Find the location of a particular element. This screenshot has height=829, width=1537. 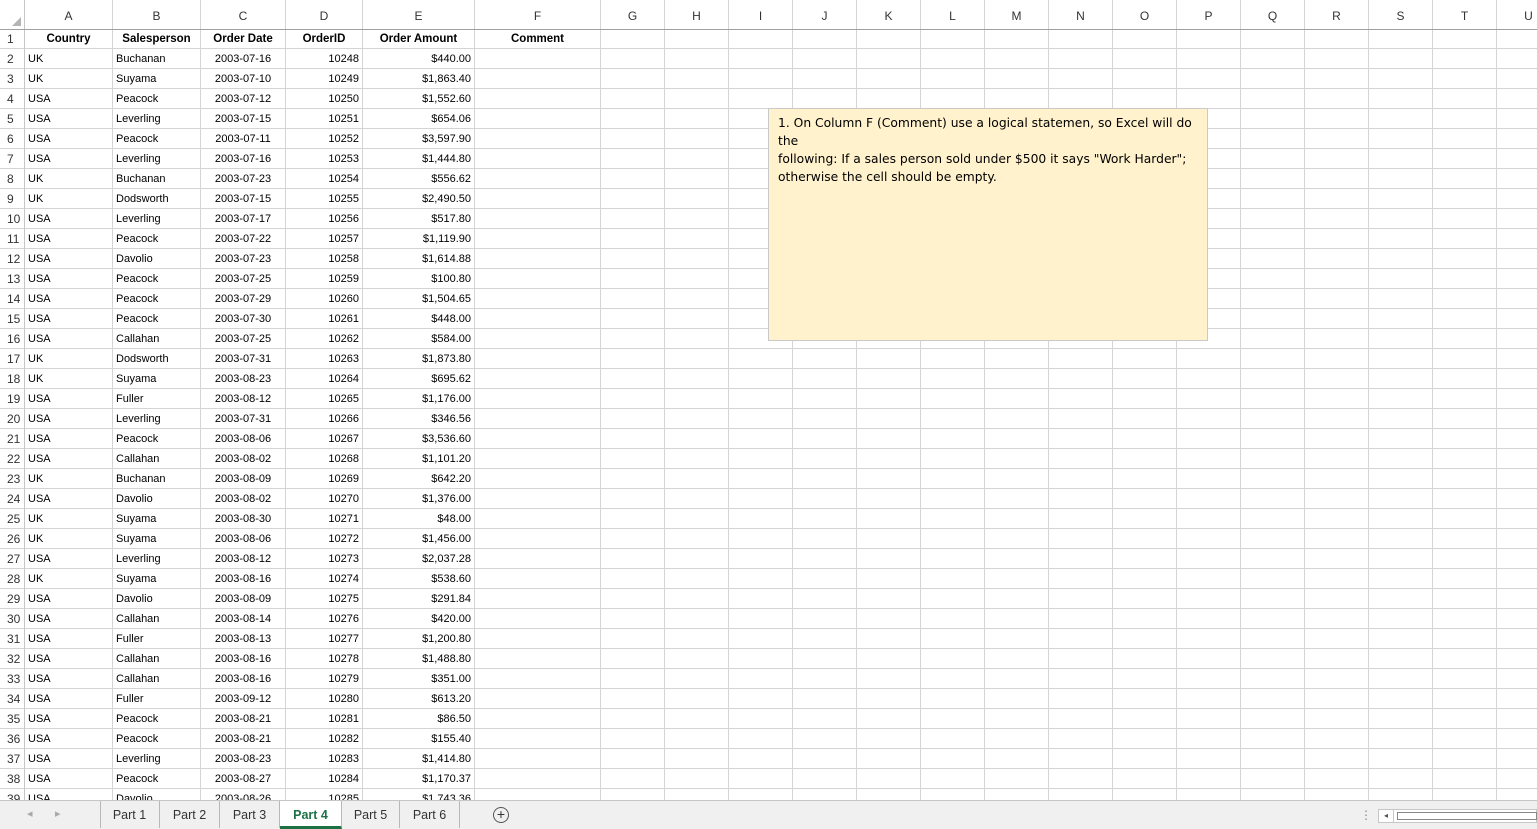

sheet-tab-4: Part 4 is located at coordinates (311, 815).